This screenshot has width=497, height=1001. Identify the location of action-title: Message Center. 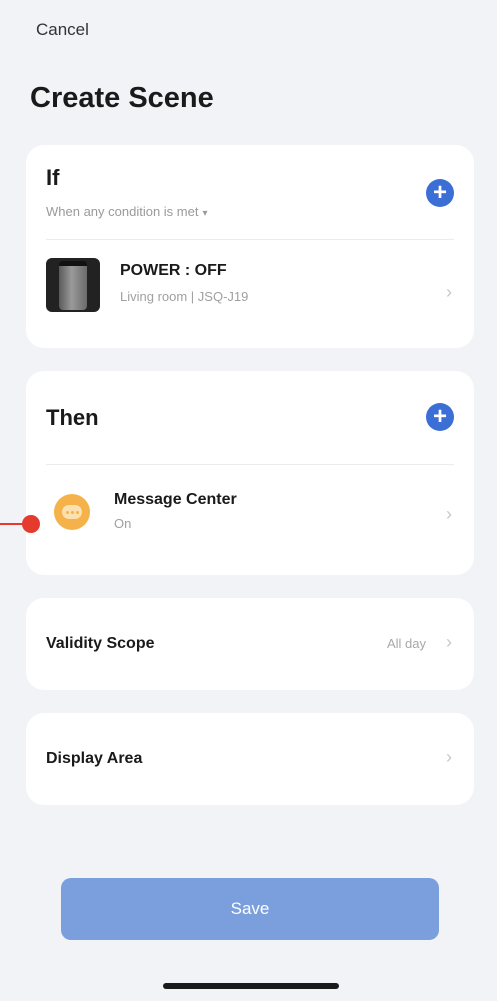
(175, 499).